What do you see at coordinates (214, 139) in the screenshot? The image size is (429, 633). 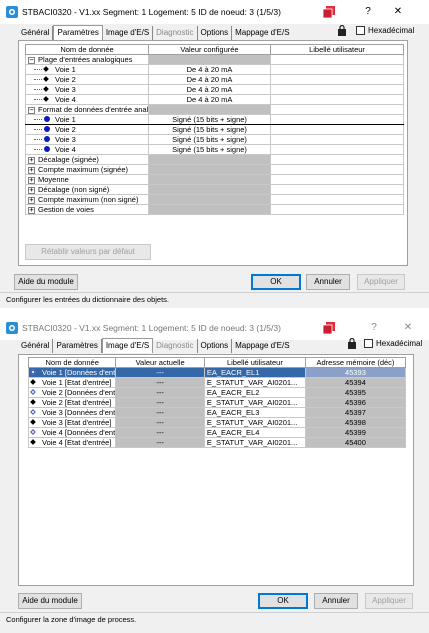 I see `table-row: Voie 3 Signé (15 bits + signe)` at bounding box center [214, 139].